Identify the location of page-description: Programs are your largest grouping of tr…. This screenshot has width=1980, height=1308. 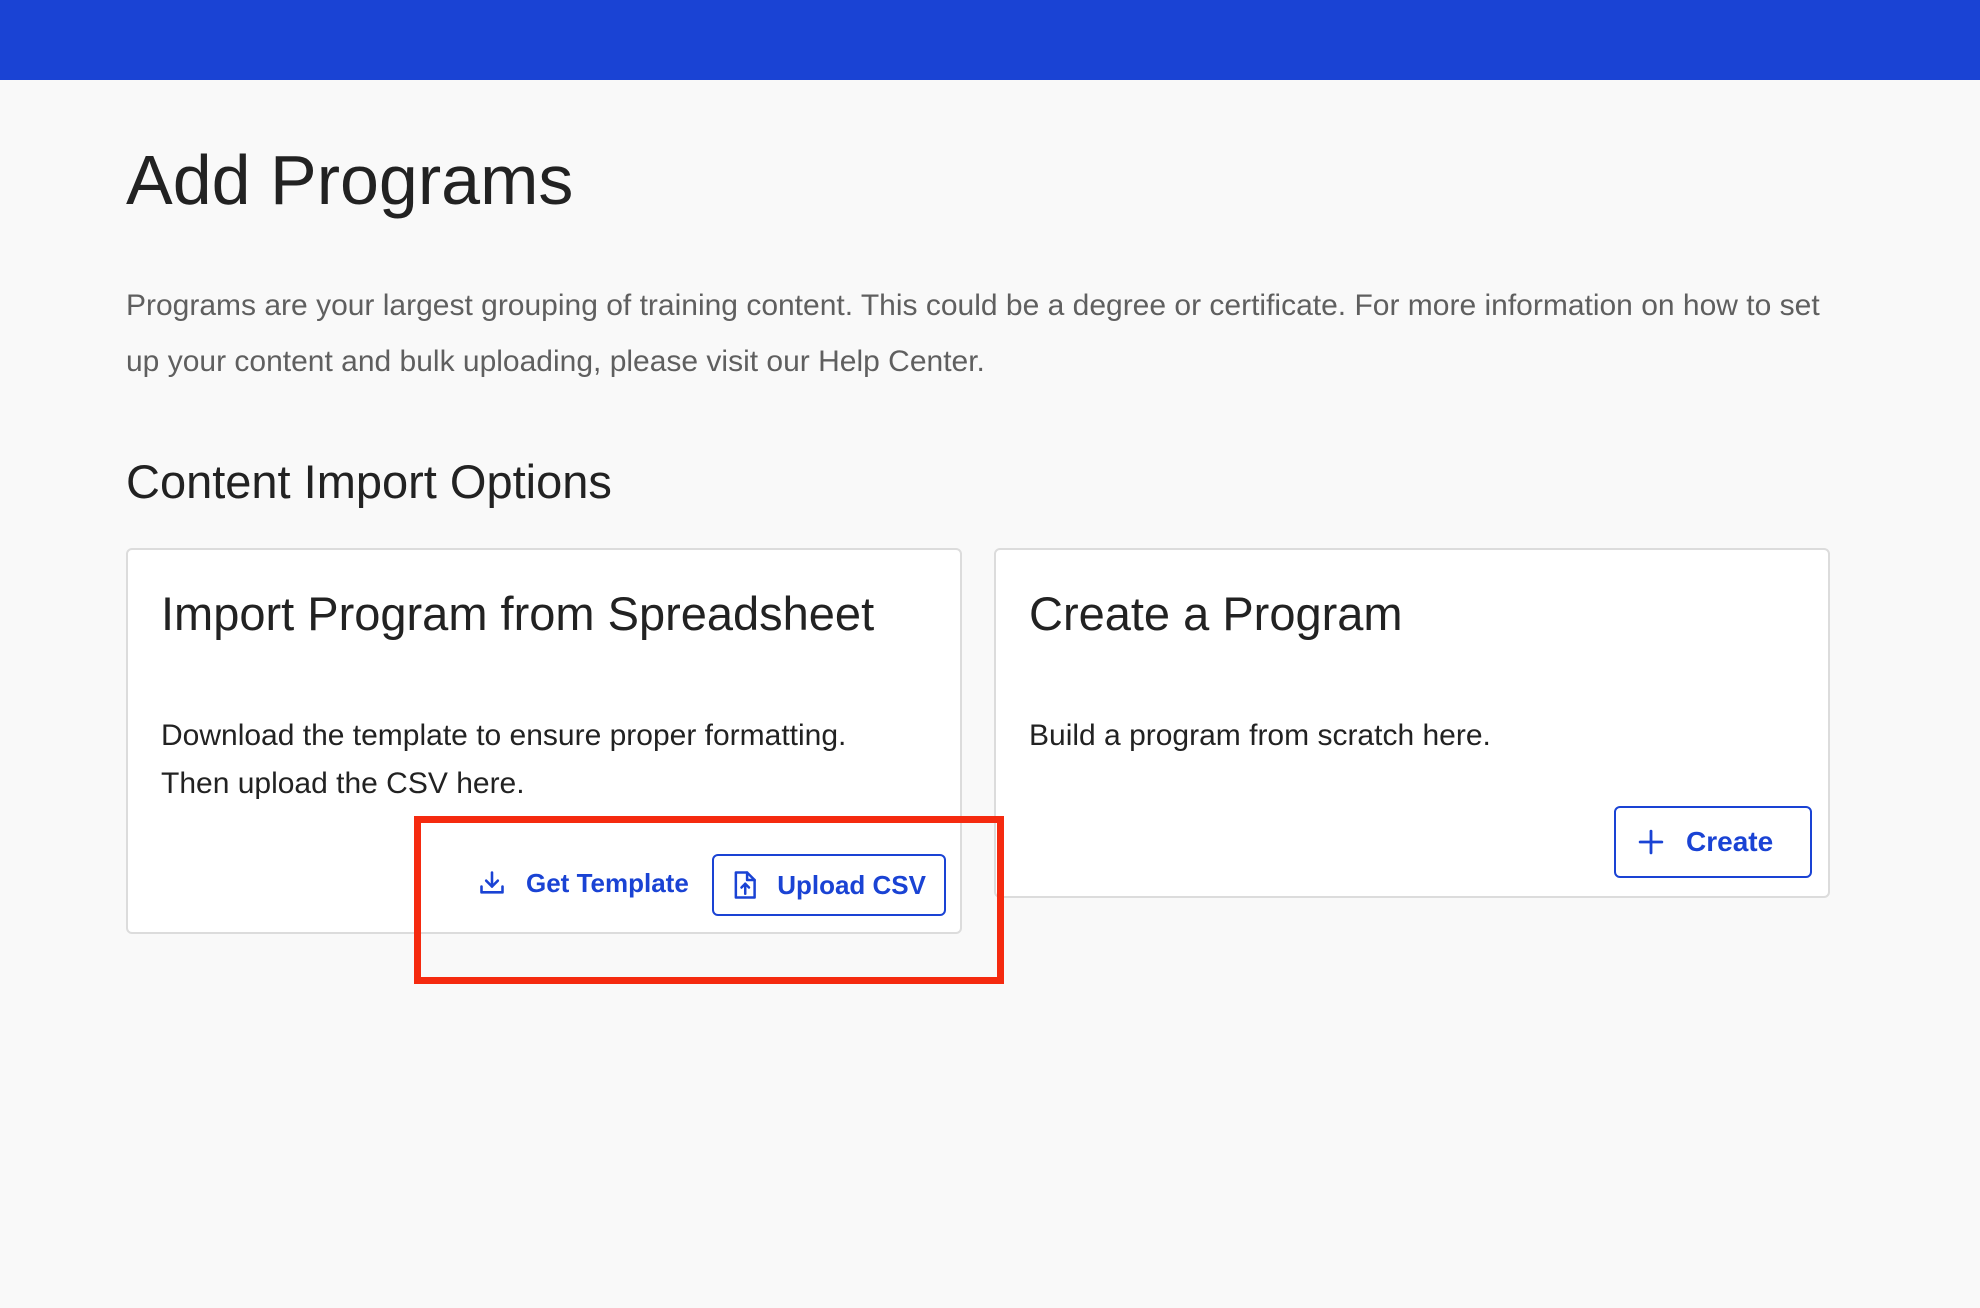
(973, 333).